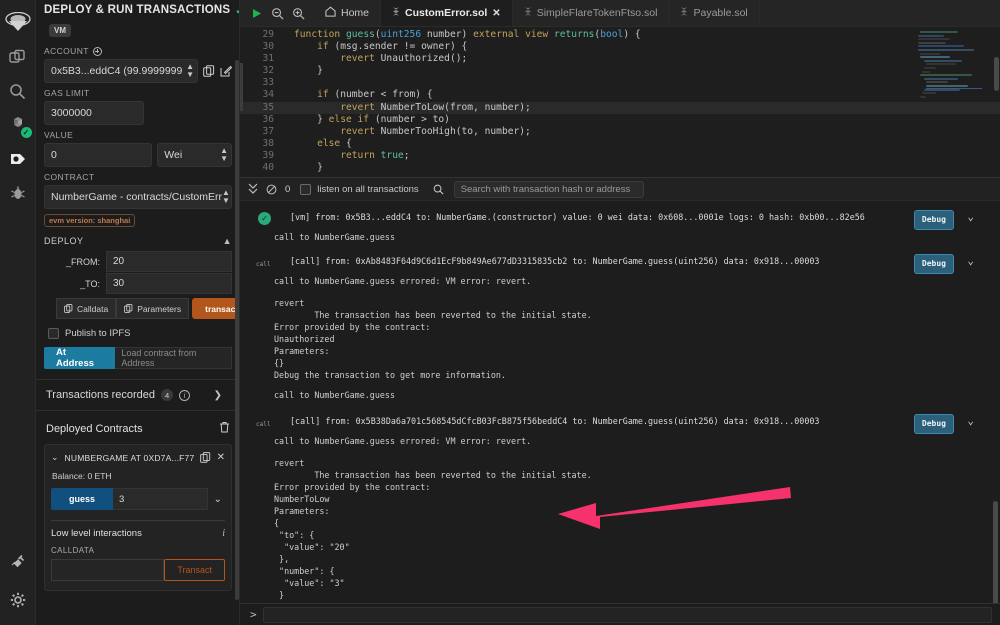 The height and width of the screenshot is (625, 1000). I want to click on remove-contract-close-icon: ✕, so click(221, 457).